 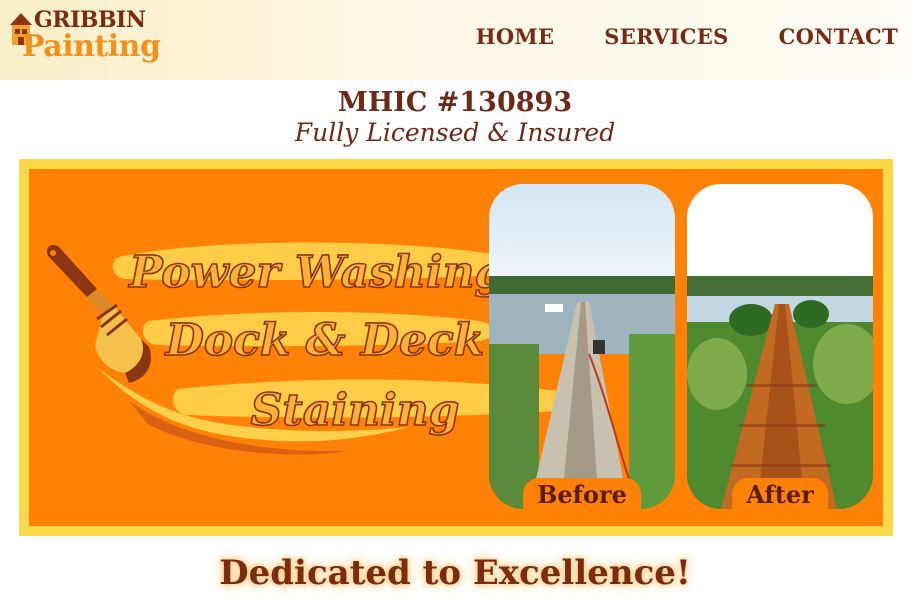 I want to click on main-nav: HOME SERVICES CONTACT, so click(x=687, y=36).